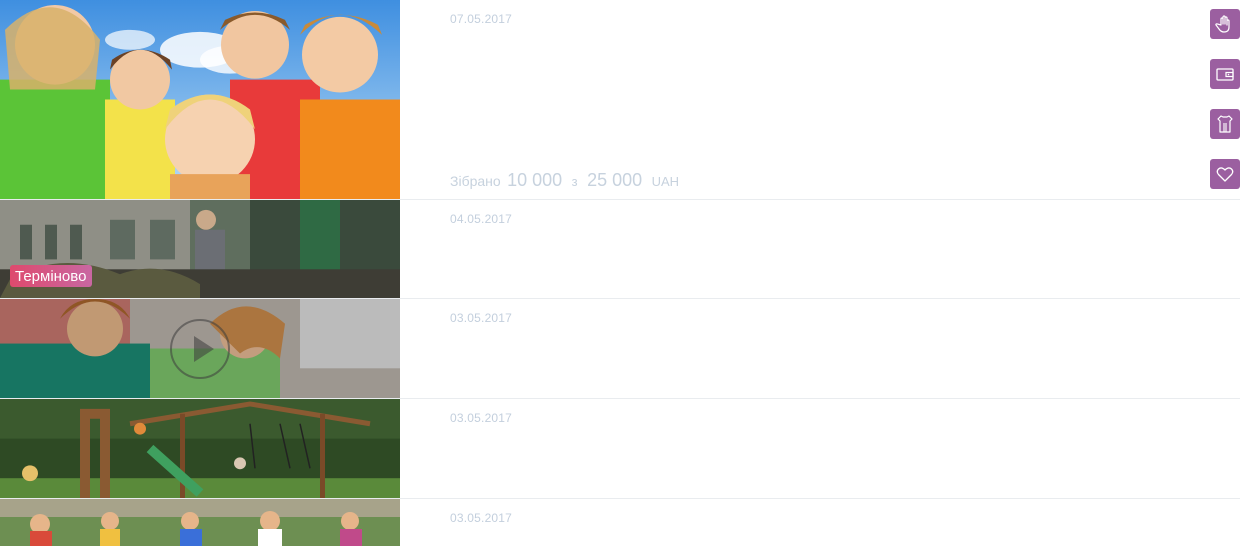 This screenshot has height=546, width=1240. Describe the element at coordinates (620, 522) in the screenshot. I see `feed-item: 03.05.2017` at that location.